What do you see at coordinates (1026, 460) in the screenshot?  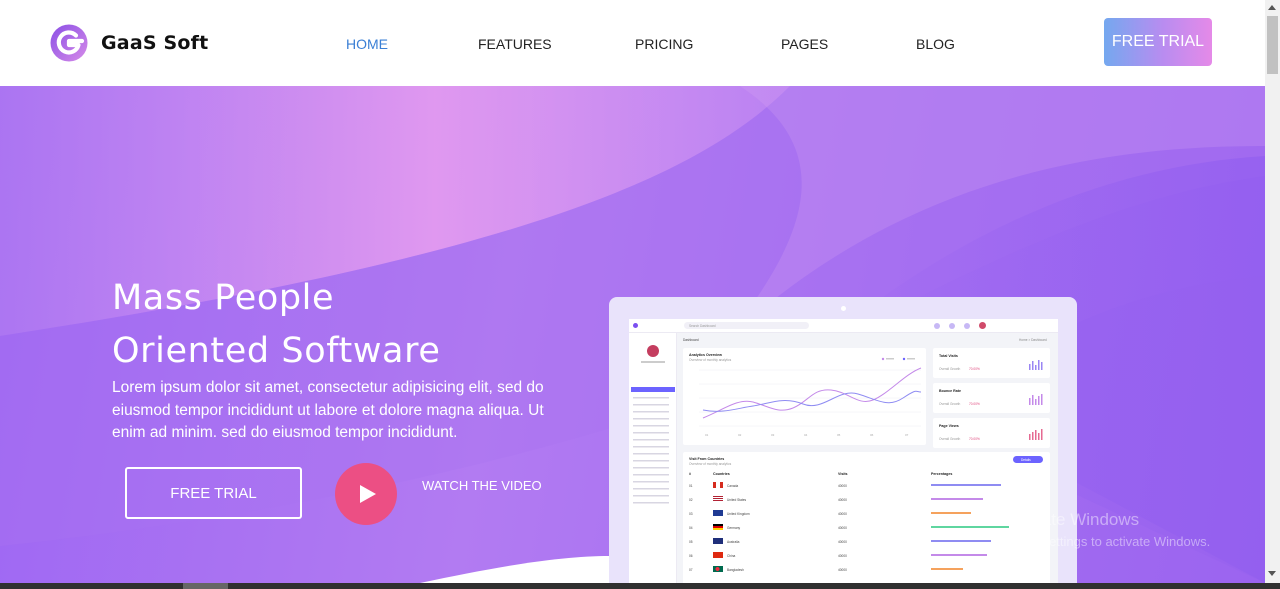 I see `countries-details-label: Details` at bounding box center [1026, 460].